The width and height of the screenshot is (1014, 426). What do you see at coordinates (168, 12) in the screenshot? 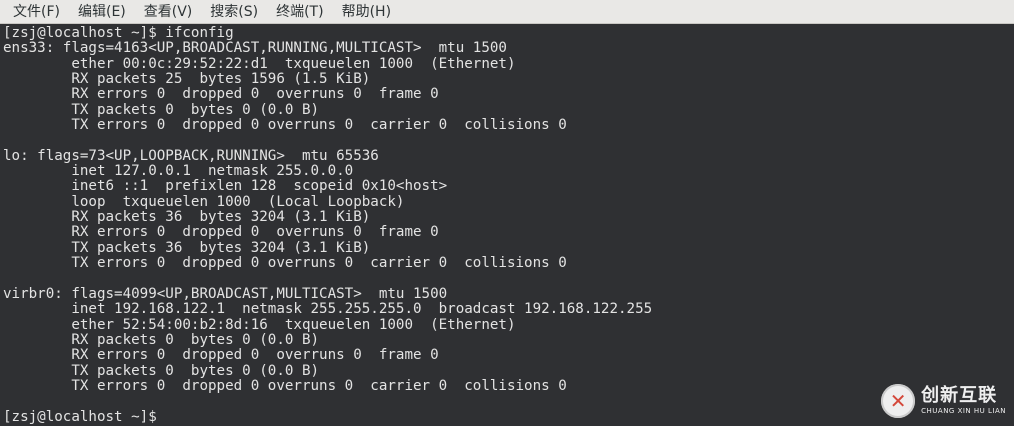
I see `menu-view: 查看(V)` at bounding box center [168, 12].